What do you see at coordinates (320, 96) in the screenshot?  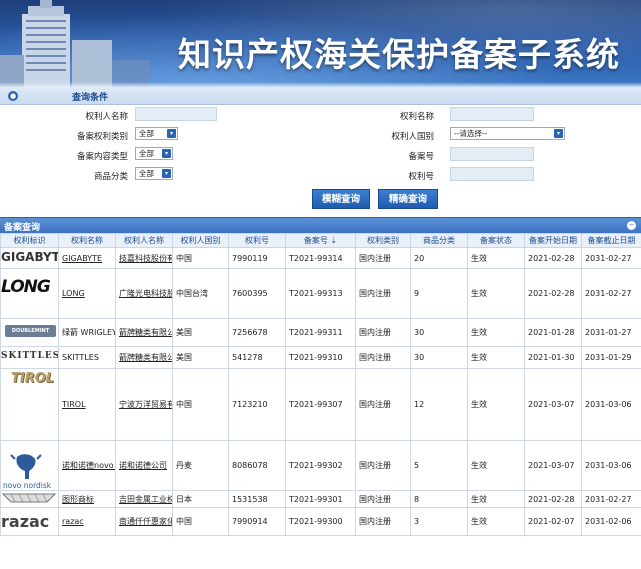 I see `query-section-header: ● 查询条件` at bounding box center [320, 96].